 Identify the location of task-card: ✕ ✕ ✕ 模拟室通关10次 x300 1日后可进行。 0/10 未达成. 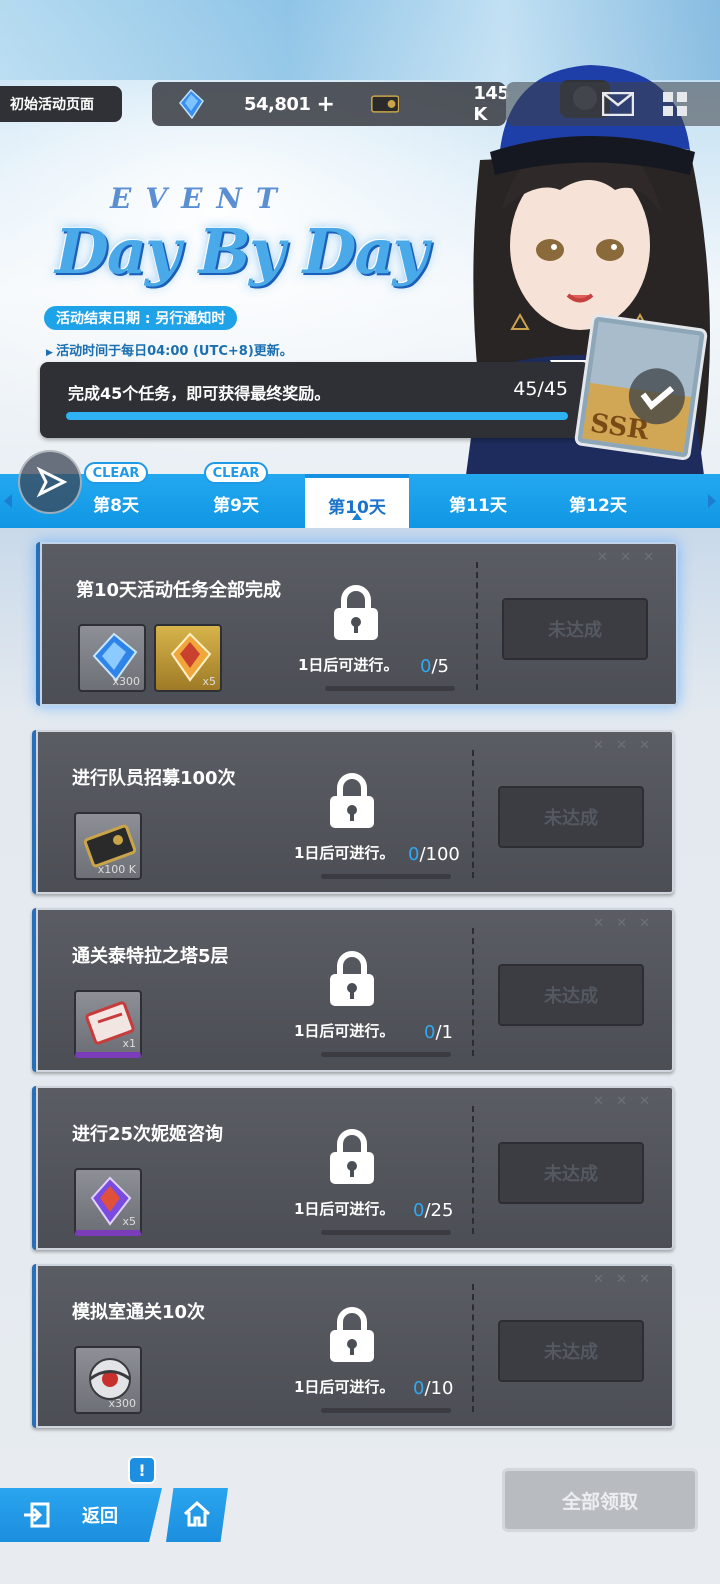
(353, 1346).